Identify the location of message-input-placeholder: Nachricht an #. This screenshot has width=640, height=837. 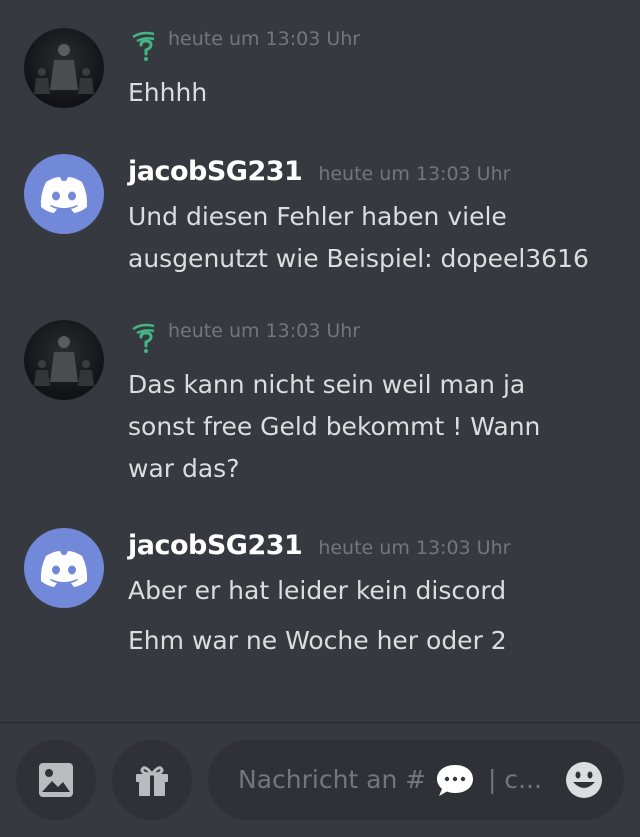
(332, 779).